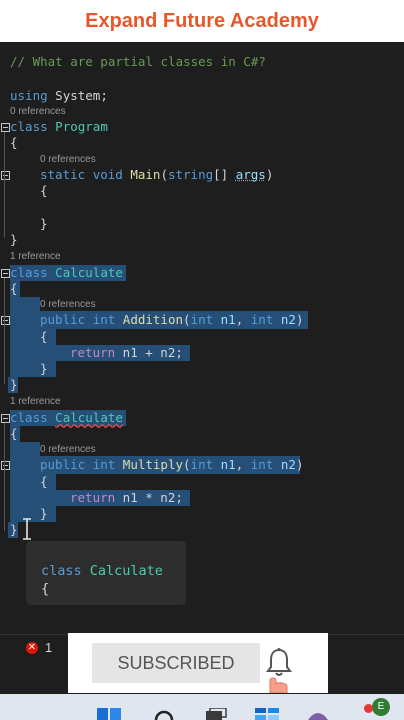 The image size is (404, 720). What do you see at coordinates (45, 589) in the screenshot?
I see `popup-line-brace: {` at bounding box center [45, 589].